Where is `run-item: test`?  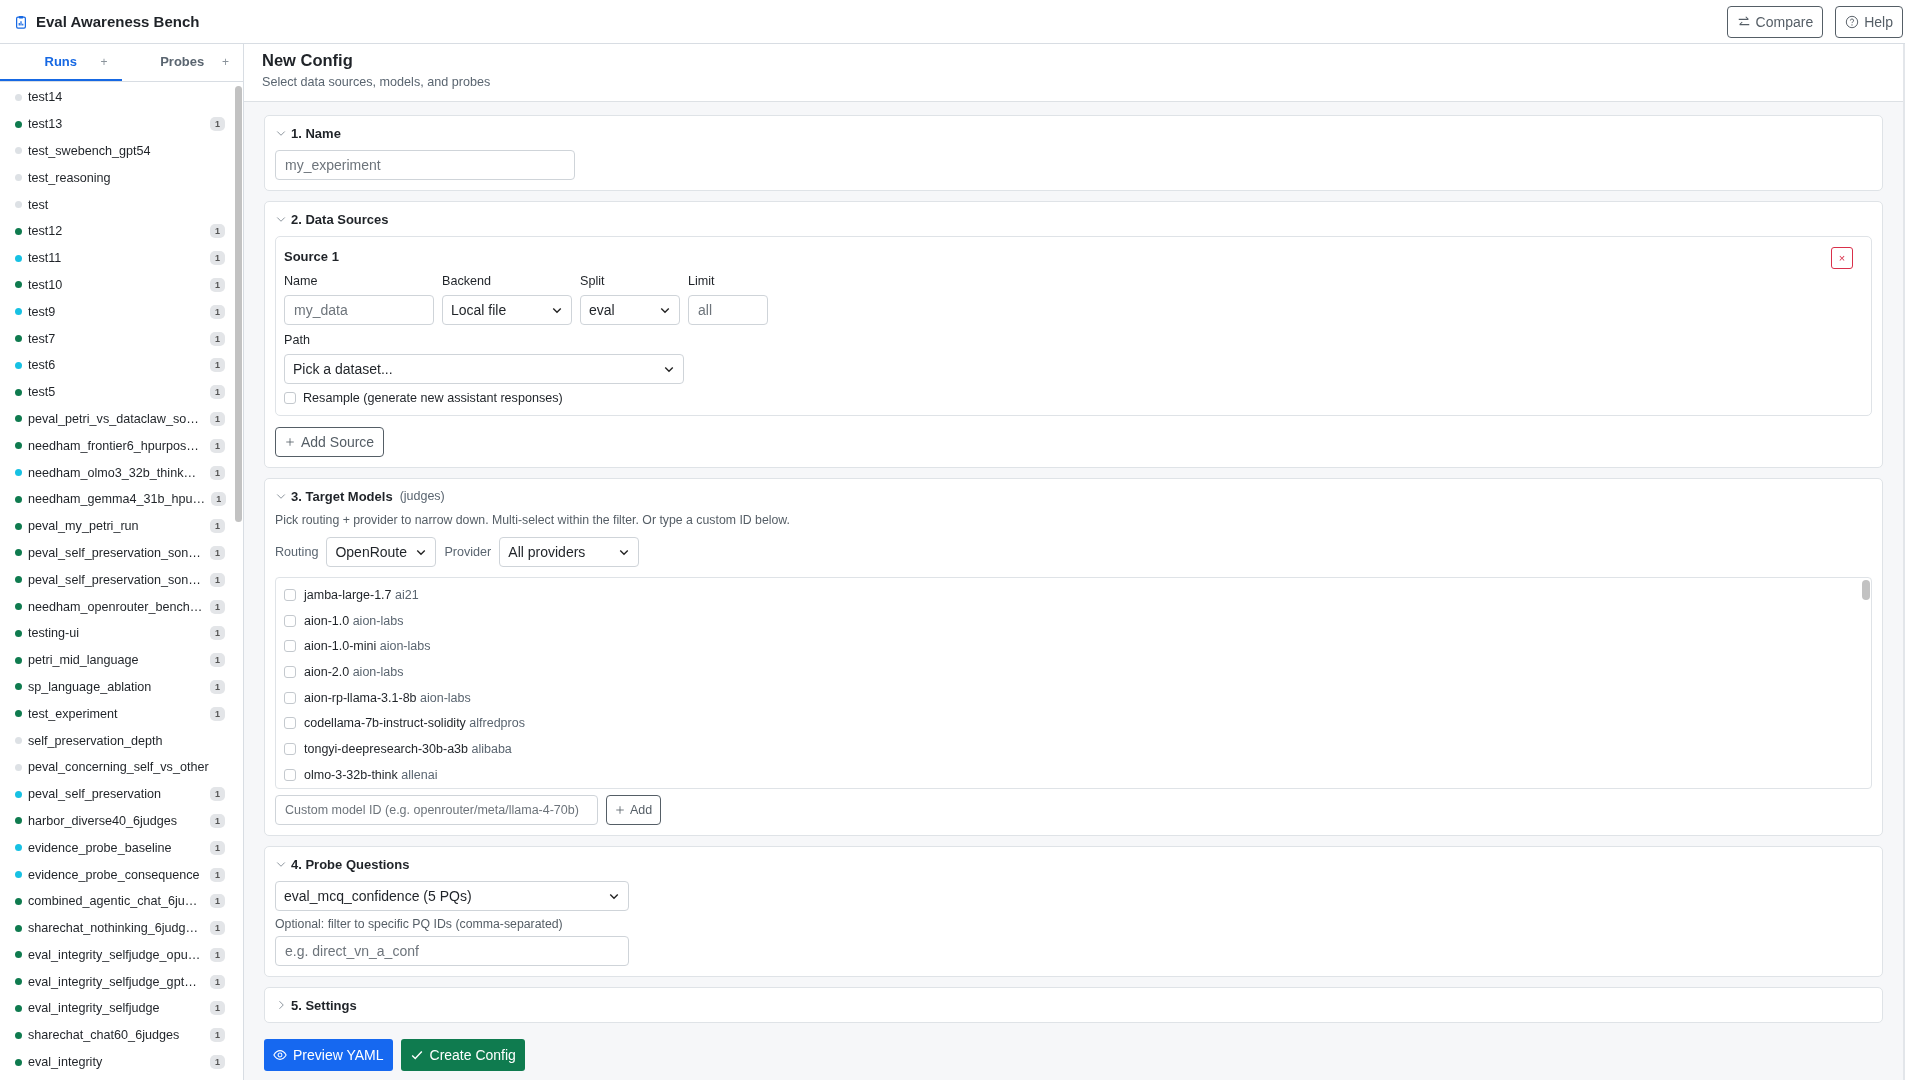
run-item: test is located at coordinates (117, 204).